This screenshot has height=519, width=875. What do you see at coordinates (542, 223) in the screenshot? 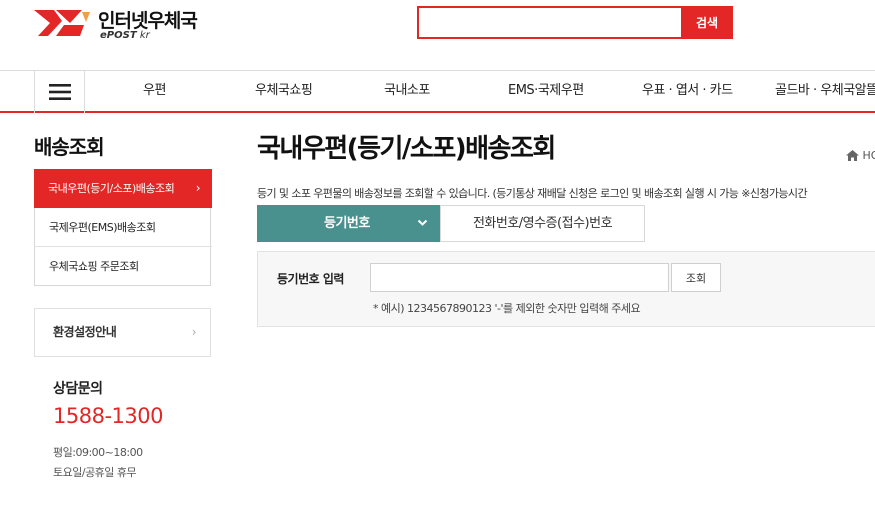
I see `tab-phone-receipt-number: 전화번호/영수증(접수)번호` at bounding box center [542, 223].